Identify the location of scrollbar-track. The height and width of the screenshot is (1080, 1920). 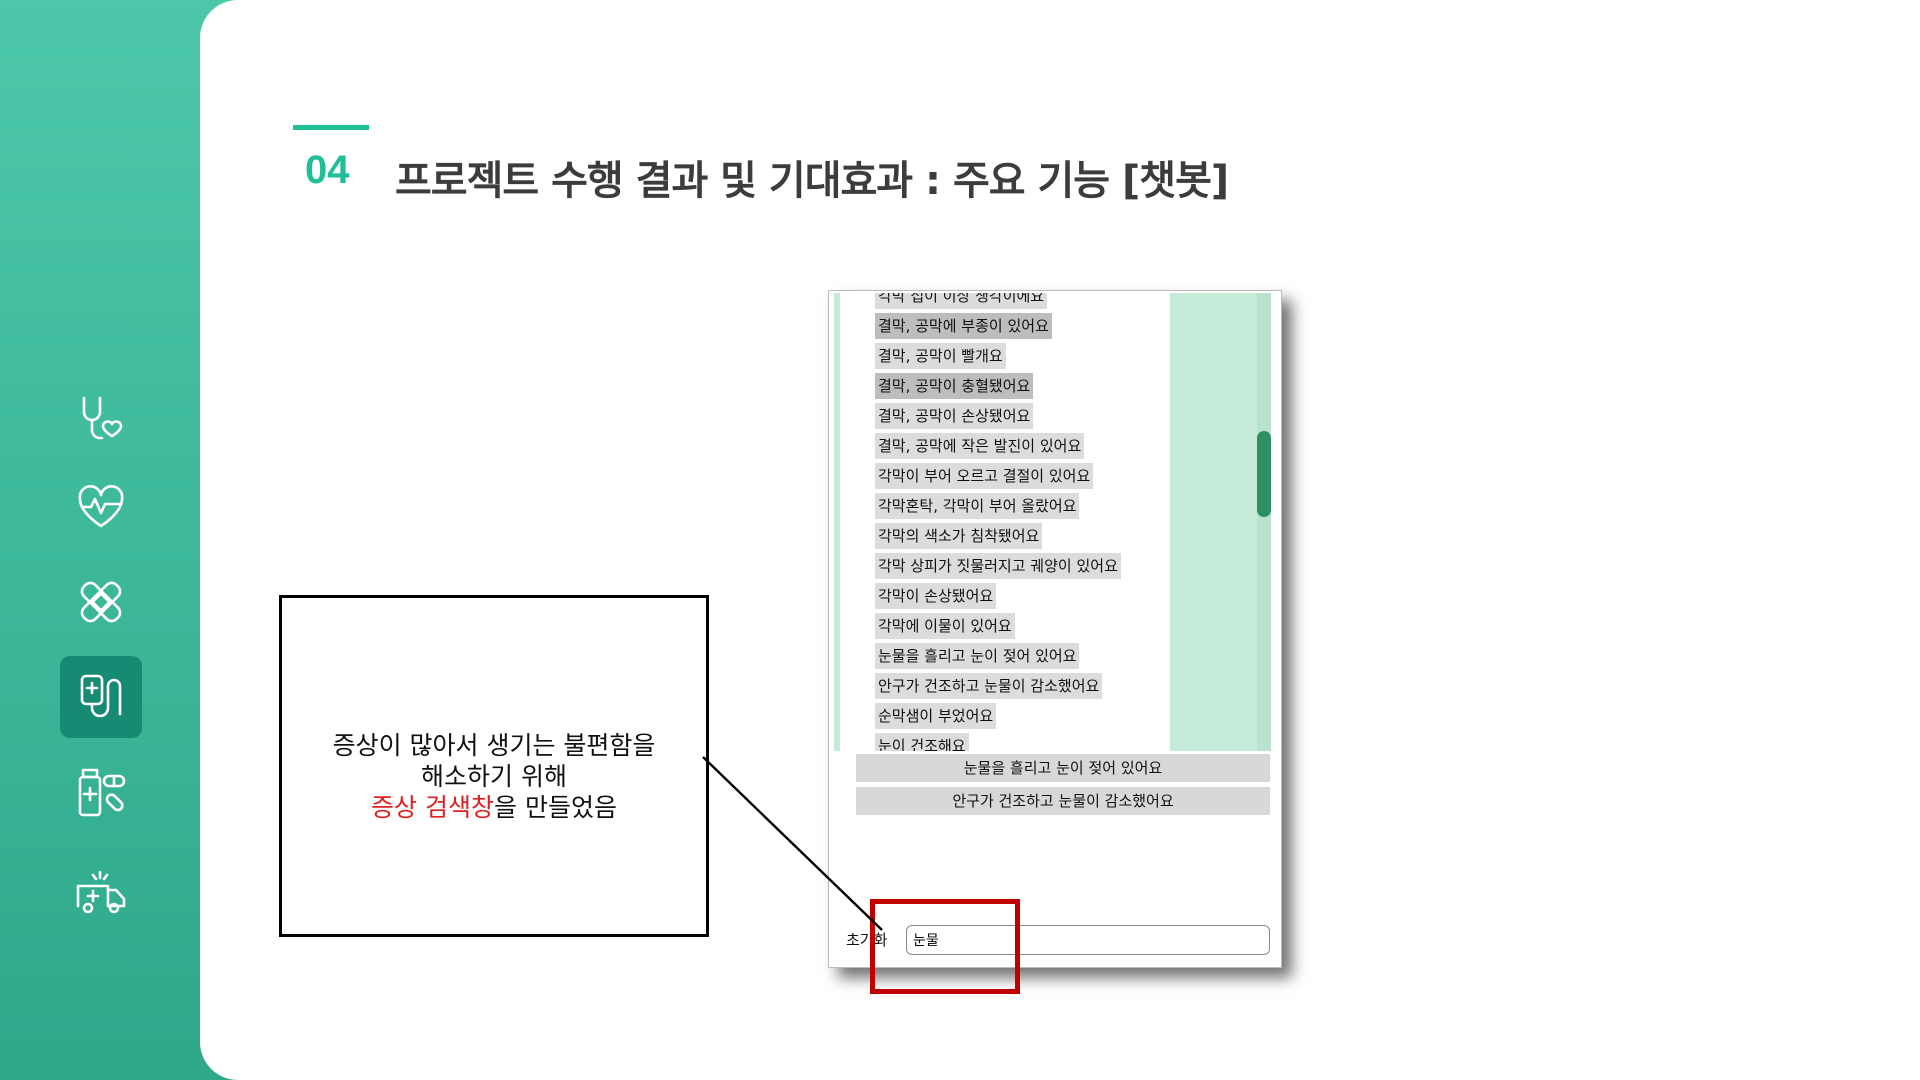
(1264, 522).